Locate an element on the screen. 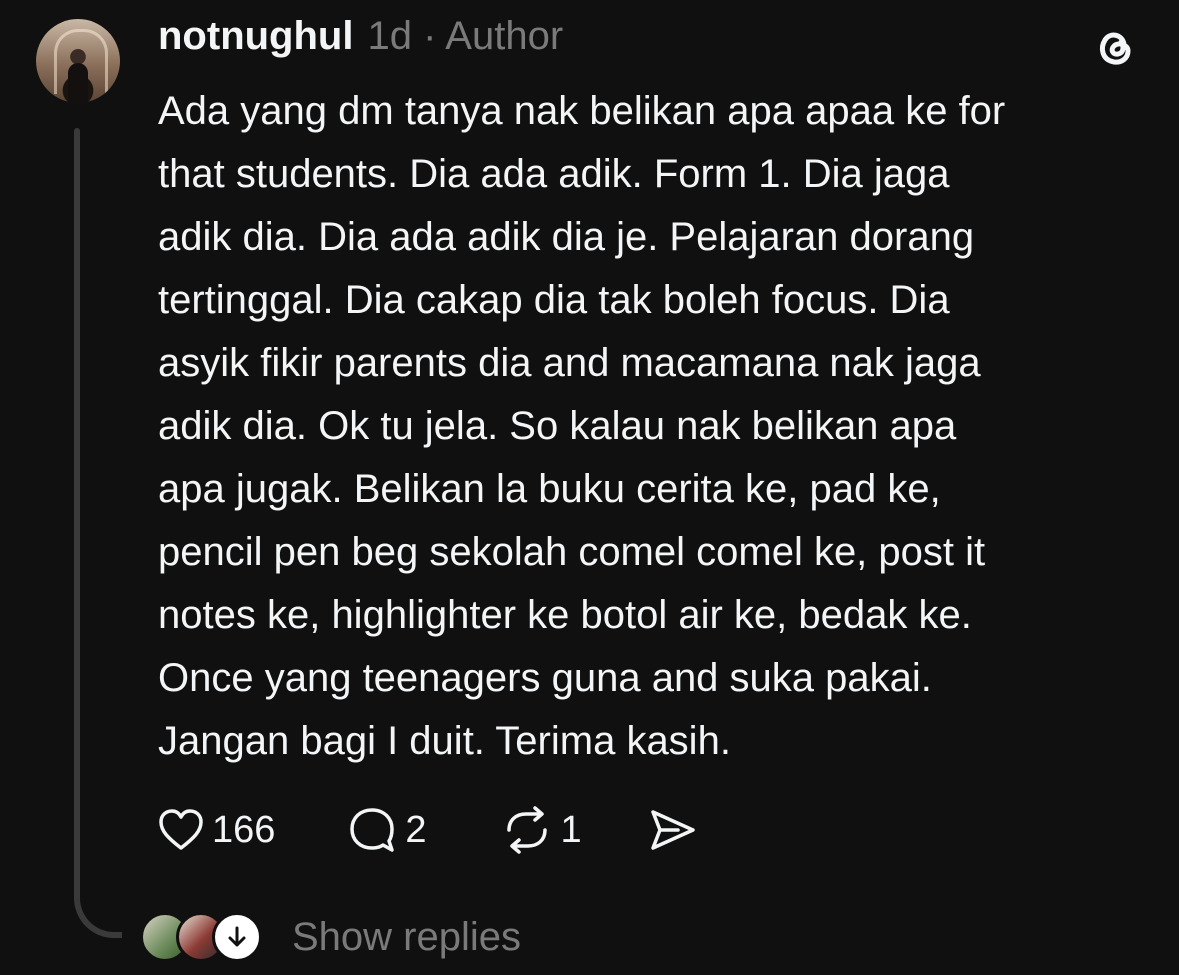 This screenshot has width=1179, height=975. share-icon is located at coordinates (672, 830).